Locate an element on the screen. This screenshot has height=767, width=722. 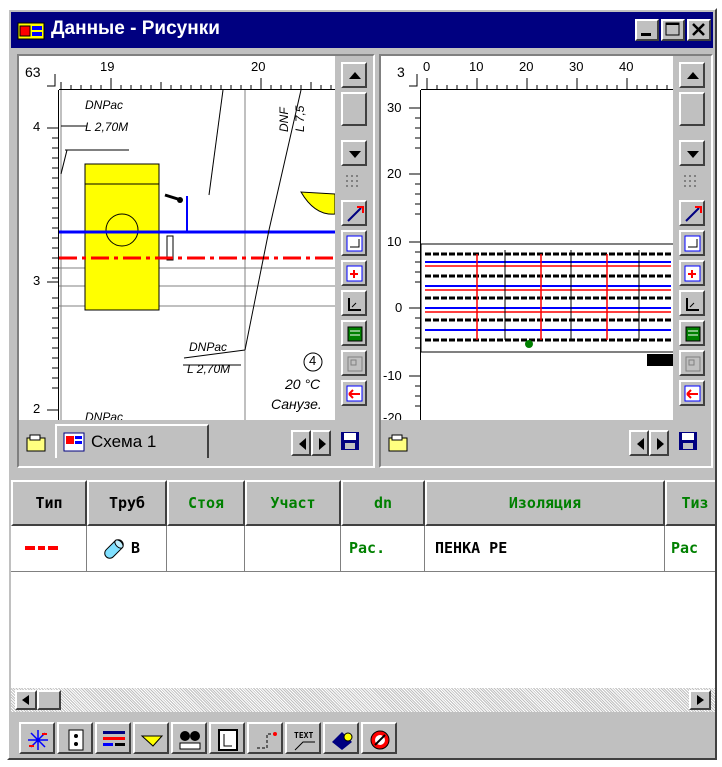
right-layers-tool-button is located at coordinates (692, 363).